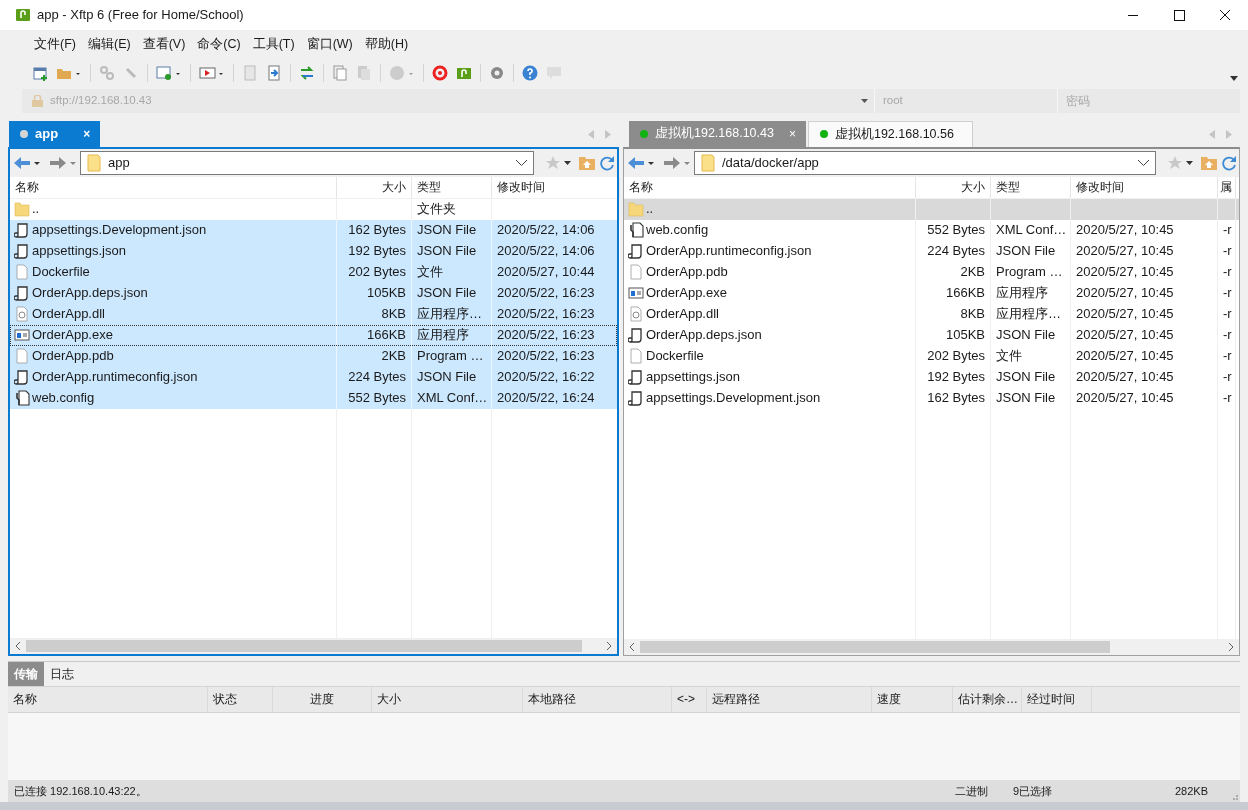  What do you see at coordinates (530, 72) in the screenshot?
I see `help-icon` at bounding box center [530, 72].